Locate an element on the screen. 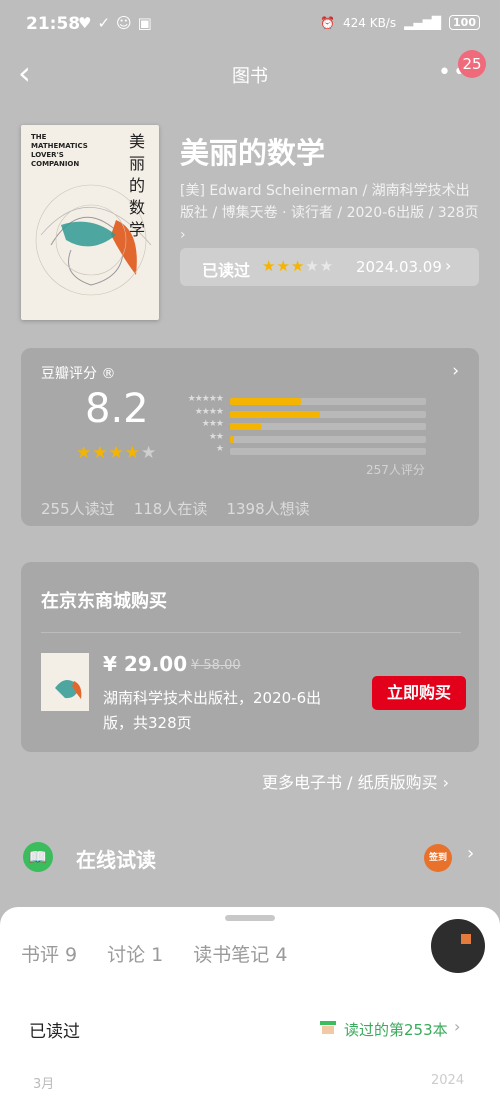  year-label: 2024 is located at coordinates (448, 1080).